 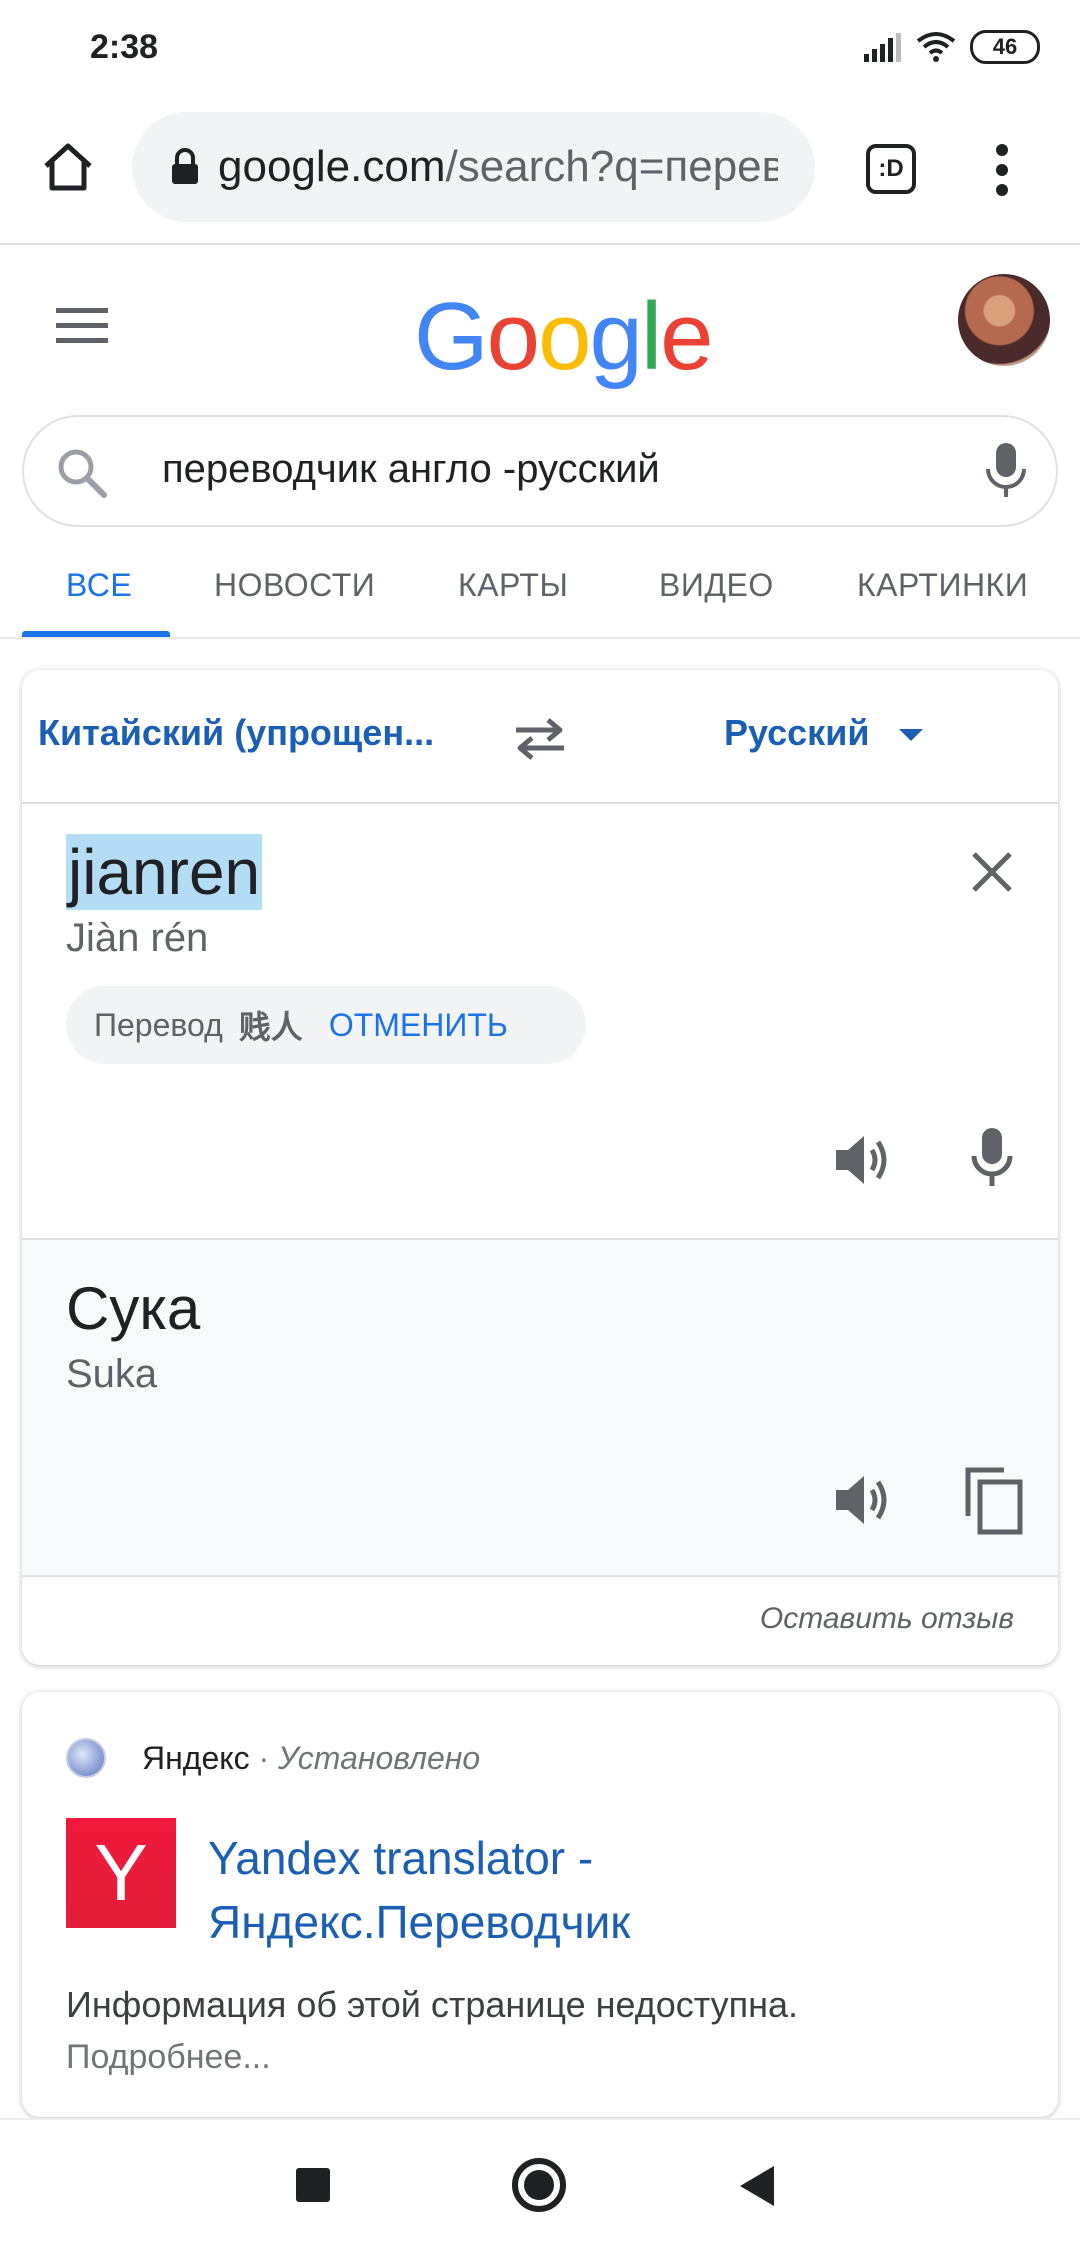 I want to click on home-icon, so click(x=68, y=166).